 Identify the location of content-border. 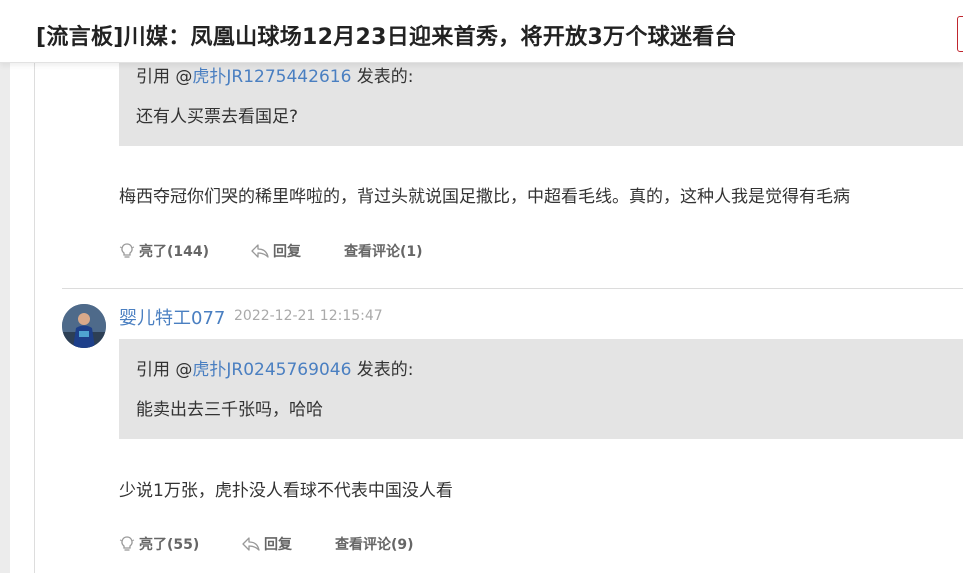
(34, 316).